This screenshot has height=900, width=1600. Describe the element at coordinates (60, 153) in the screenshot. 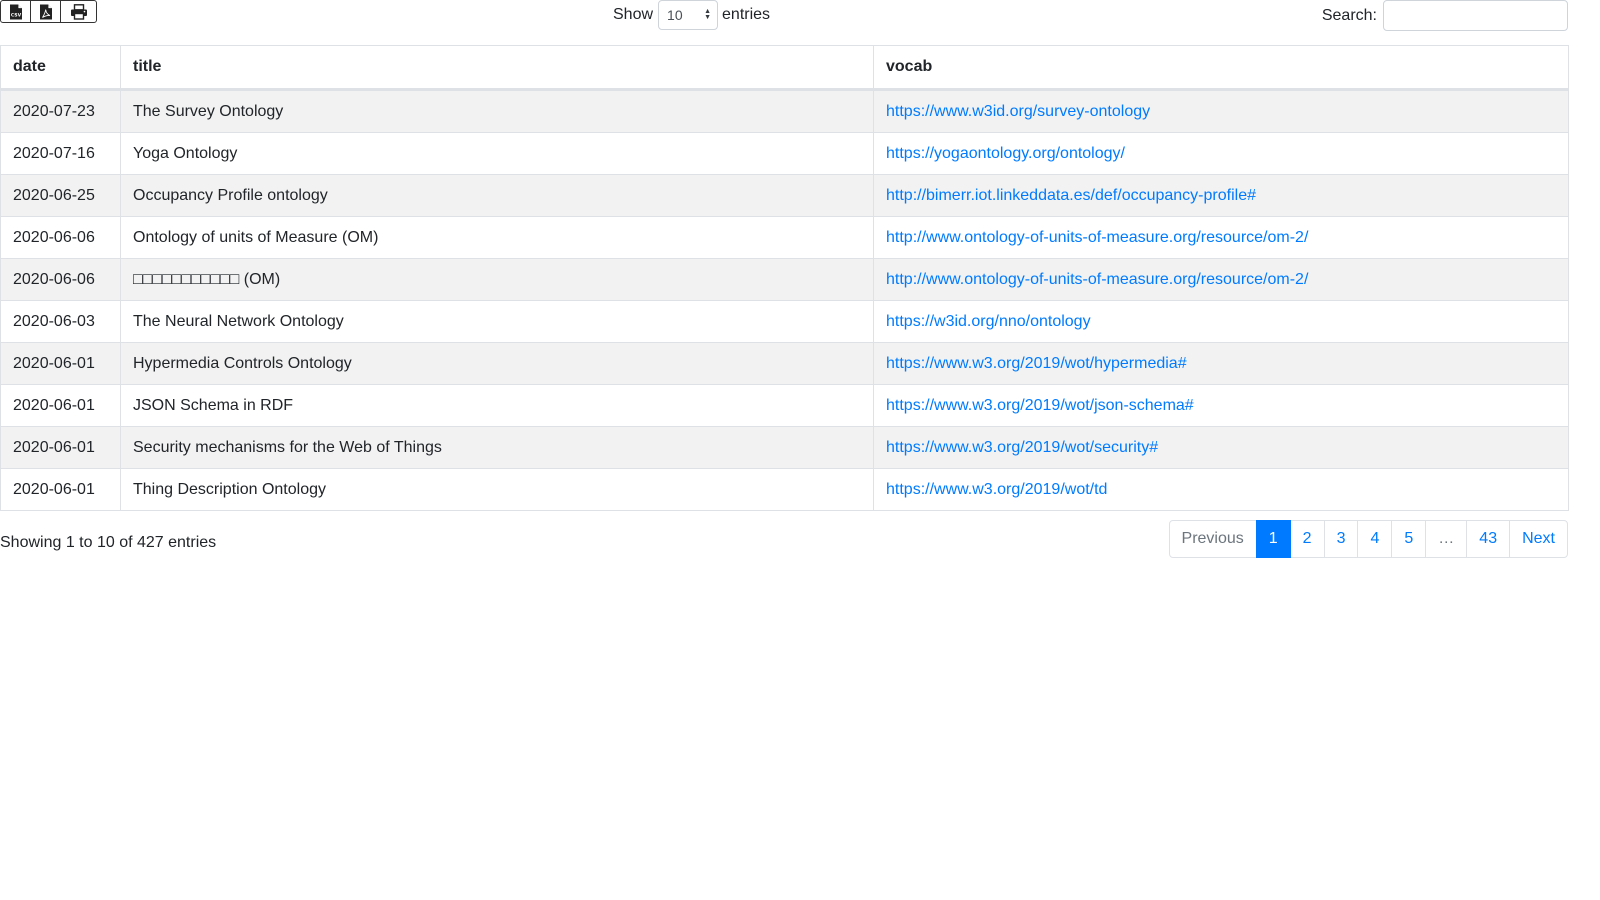

I see `cell-date: 2020-07-16` at that location.